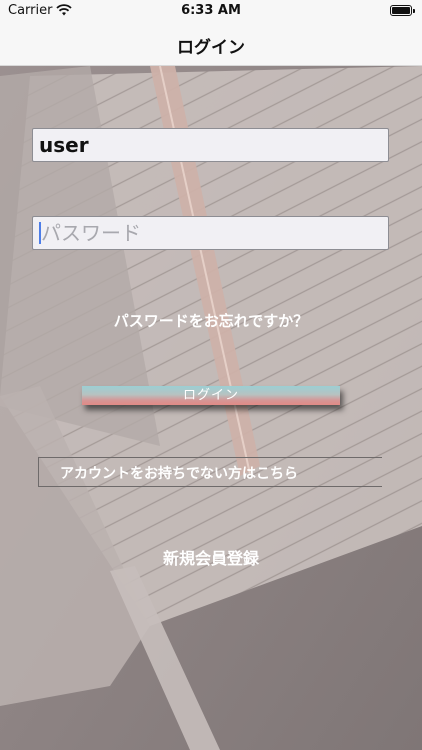 Image resolution: width=422 pixels, height=750 pixels. Describe the element at coordinates (210, 145) in the screenshot. I see `username-field: user` at that location.